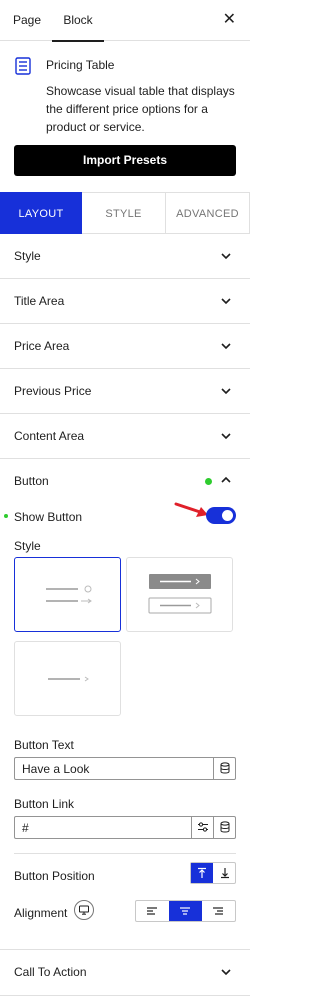 Image resolution: width=320 pixels, height=996 pixels. Describe the element at coordinates (125, 436) in the screenshot. I see `panel-content-area: Content Area` at that location.